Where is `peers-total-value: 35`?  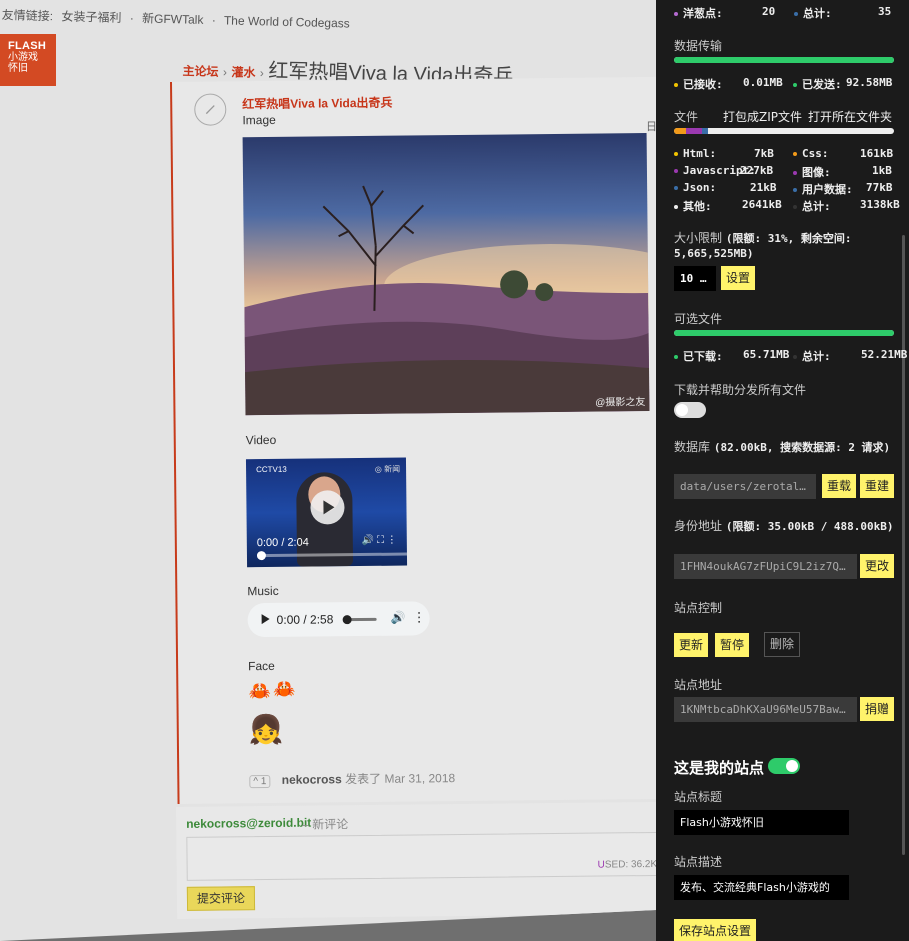 peers-total-value: 35 is located at coordinates (885, 11).